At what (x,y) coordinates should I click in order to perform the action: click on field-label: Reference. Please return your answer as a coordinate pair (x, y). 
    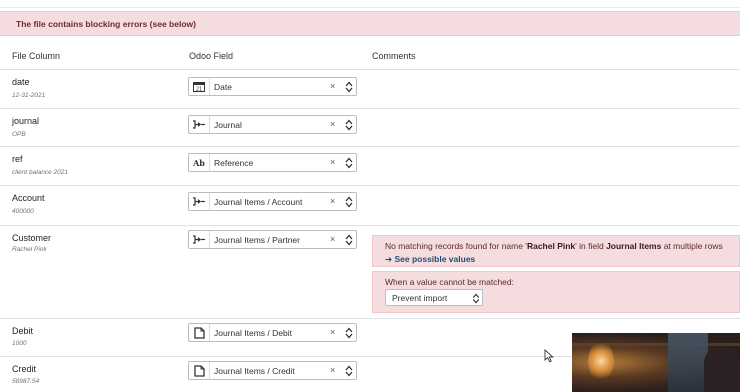
    Looking at the image, I should click on (234, 163).